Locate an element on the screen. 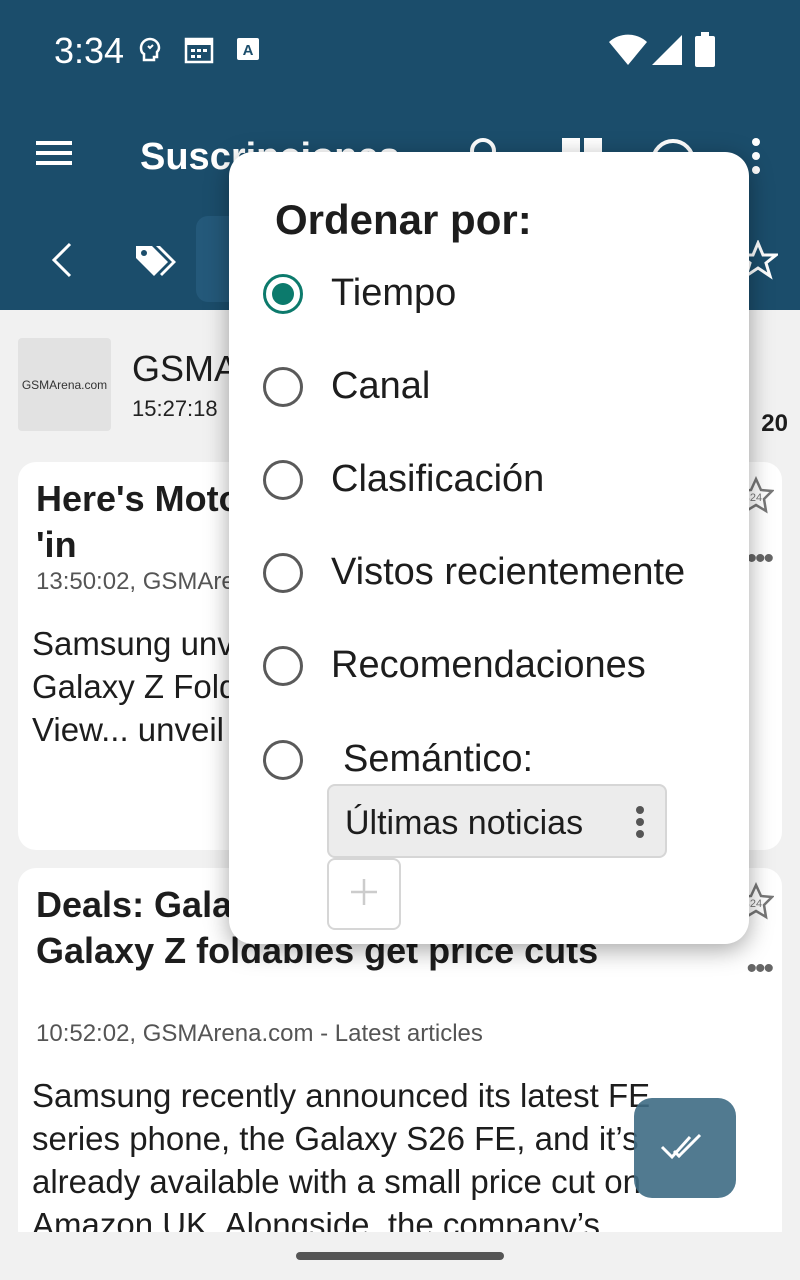 Image resolution: width=800 pixels, height=1280 pixels. semantic-query-text: Últimas noticias is located at coordinates (464, 823).